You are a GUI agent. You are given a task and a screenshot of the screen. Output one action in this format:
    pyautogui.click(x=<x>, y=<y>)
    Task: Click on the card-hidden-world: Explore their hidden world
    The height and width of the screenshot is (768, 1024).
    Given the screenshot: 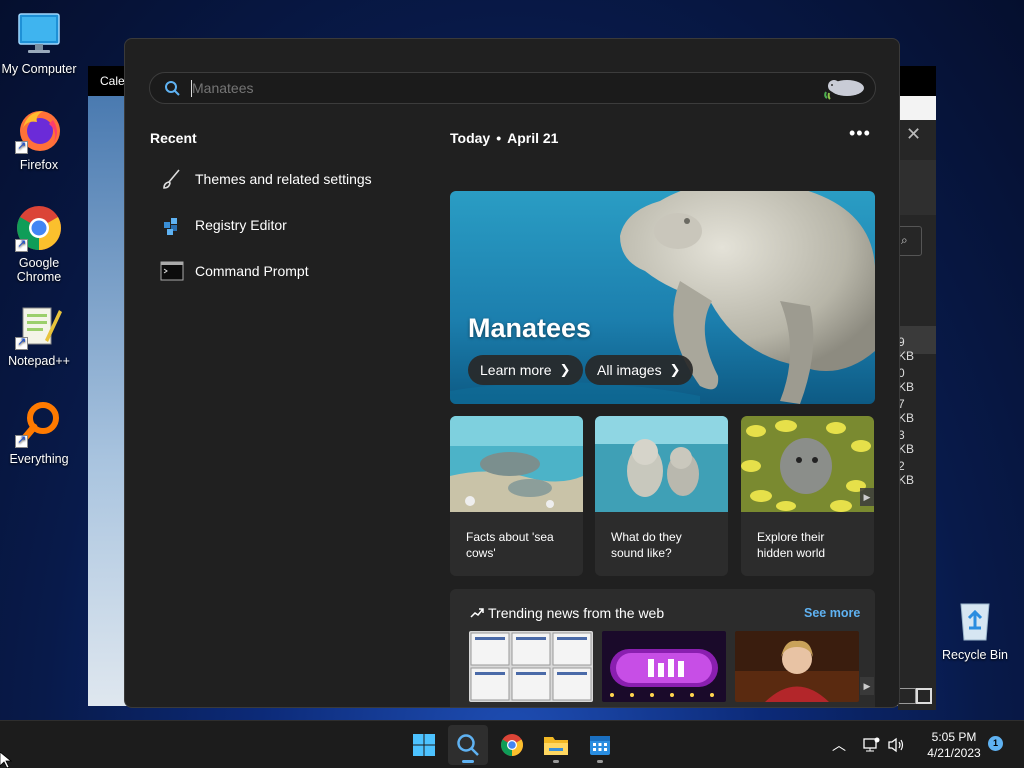 What is the action you would take?
    pyautogui.click(x=807, y=496)
    